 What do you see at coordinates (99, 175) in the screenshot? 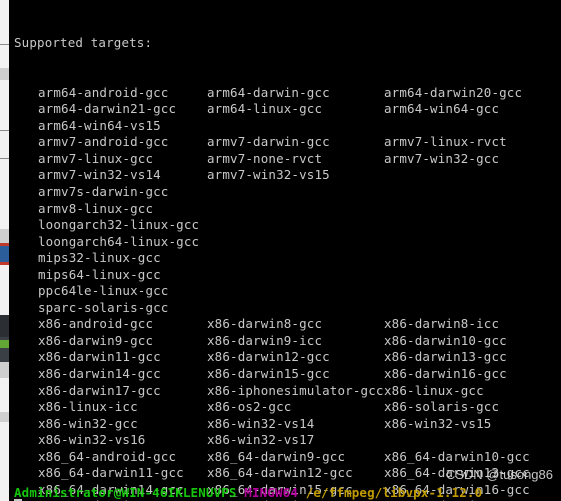
I see `target-name: armv7-win32-vs14` at bounding box center [99, 175].